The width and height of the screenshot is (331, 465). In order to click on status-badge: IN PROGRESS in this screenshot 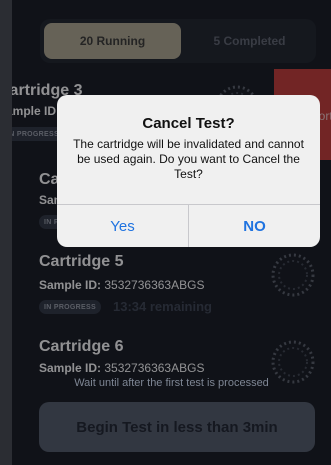, I will do `click(70, 307)`.